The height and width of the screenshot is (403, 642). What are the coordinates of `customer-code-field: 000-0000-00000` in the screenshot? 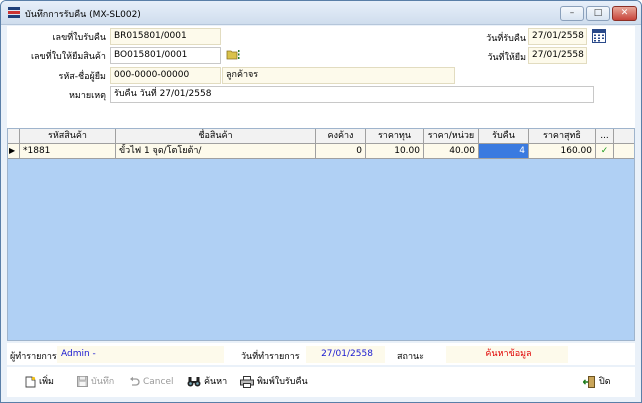 It's located at (165, 75).